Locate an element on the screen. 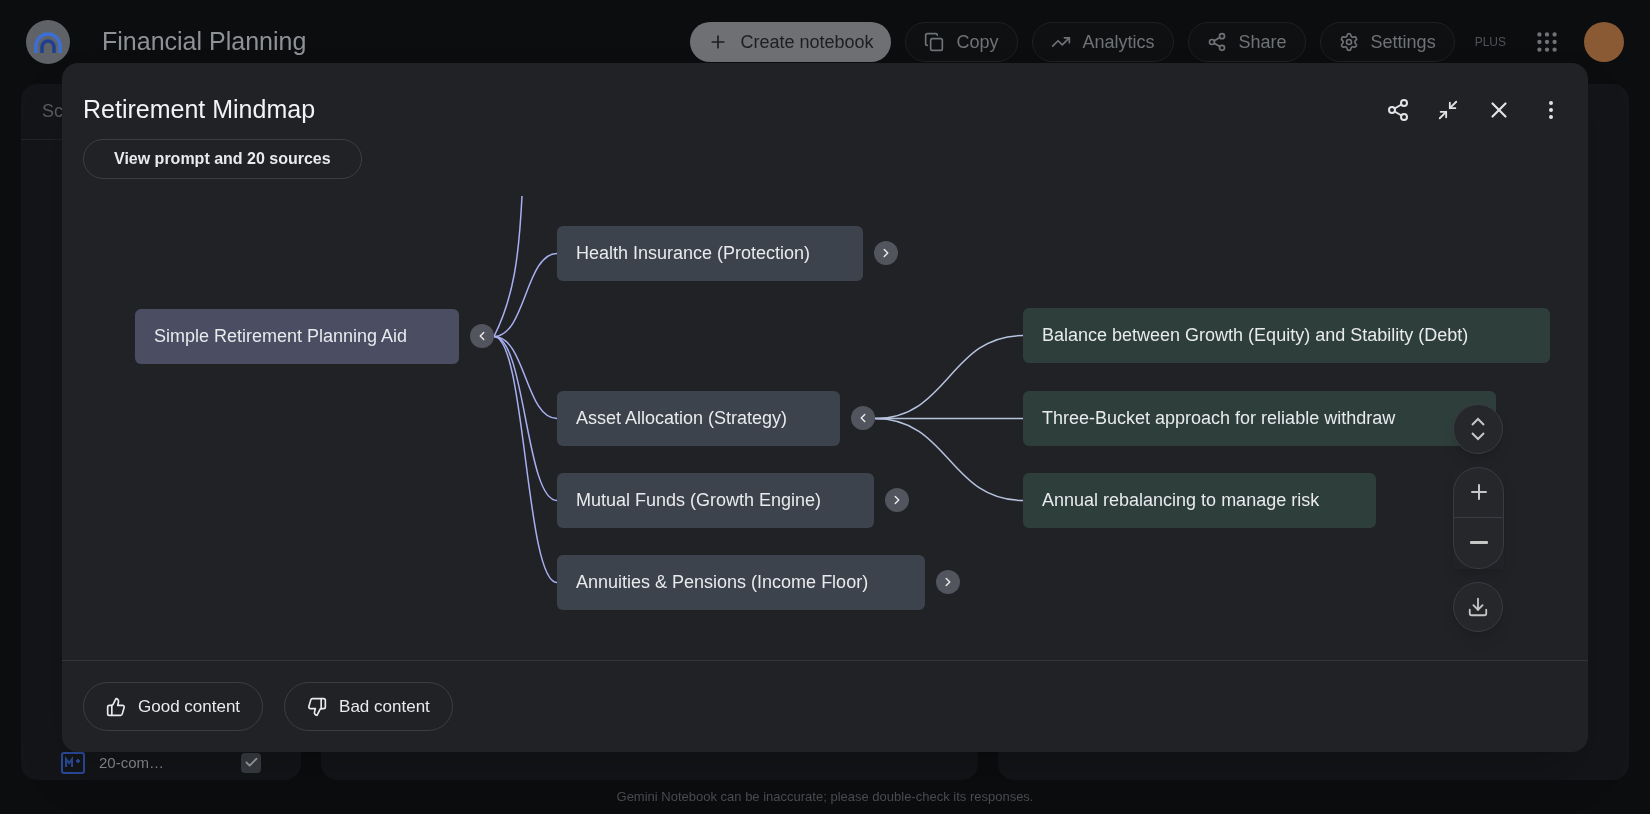  toolbar-button: Analytics is located at coordinates (1102, 42).